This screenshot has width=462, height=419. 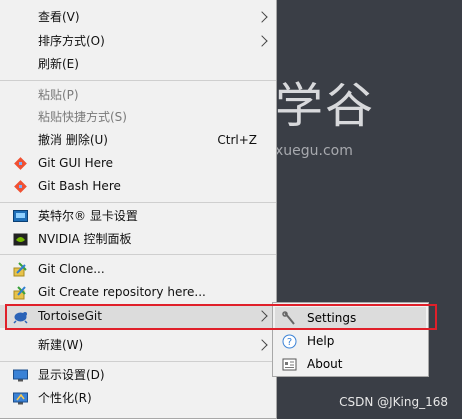 What do you see at coordinates (138, 17) in the screenshot?
I see `menu-item-view: 查看(V)` at bounding box center [138, 17].